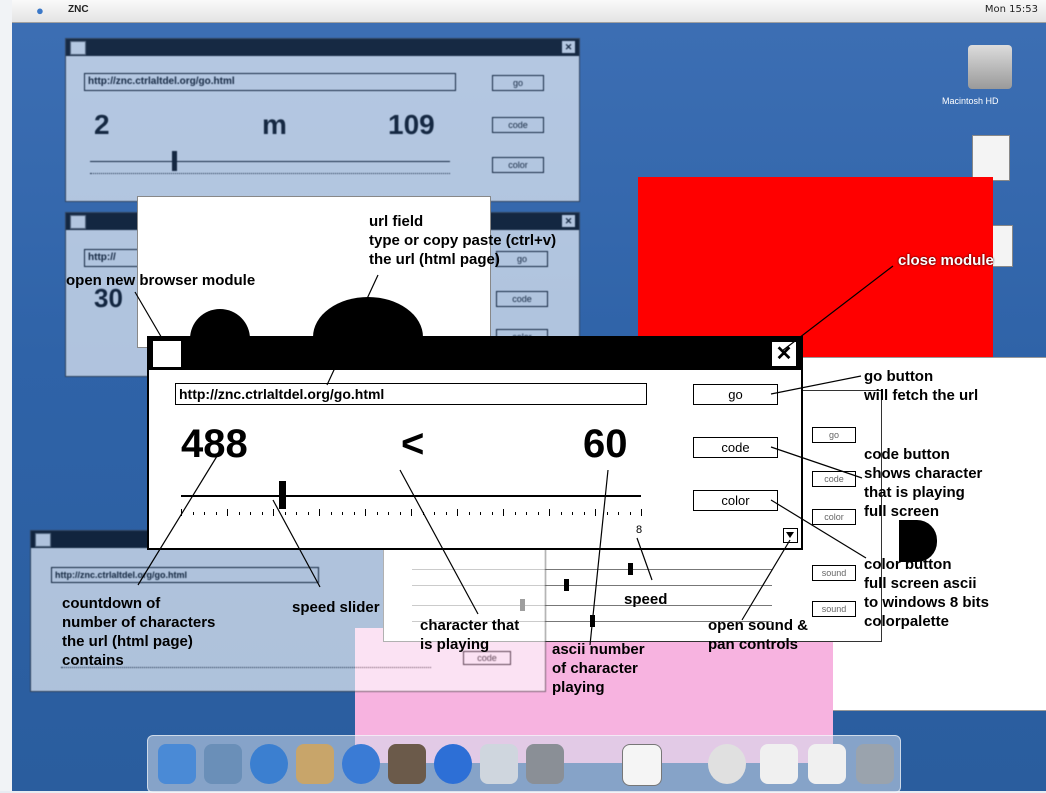  Describe the element at coordinates (78, 9) in the screenshot. I see `app-menu: ZNC` at that location.